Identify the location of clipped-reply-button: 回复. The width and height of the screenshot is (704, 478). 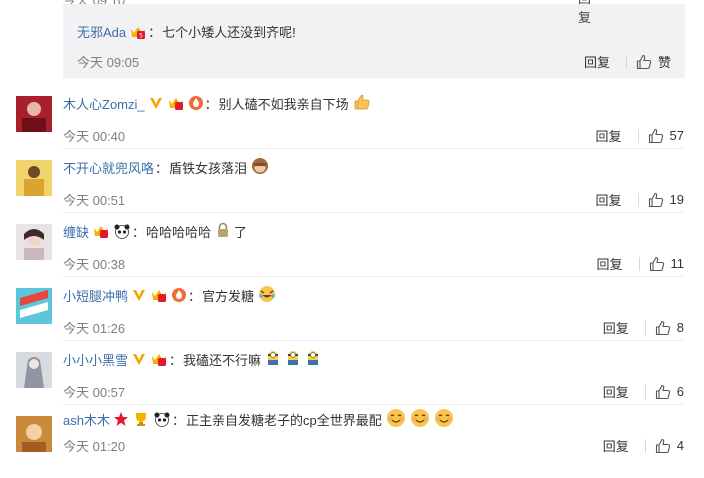
(584, 13).